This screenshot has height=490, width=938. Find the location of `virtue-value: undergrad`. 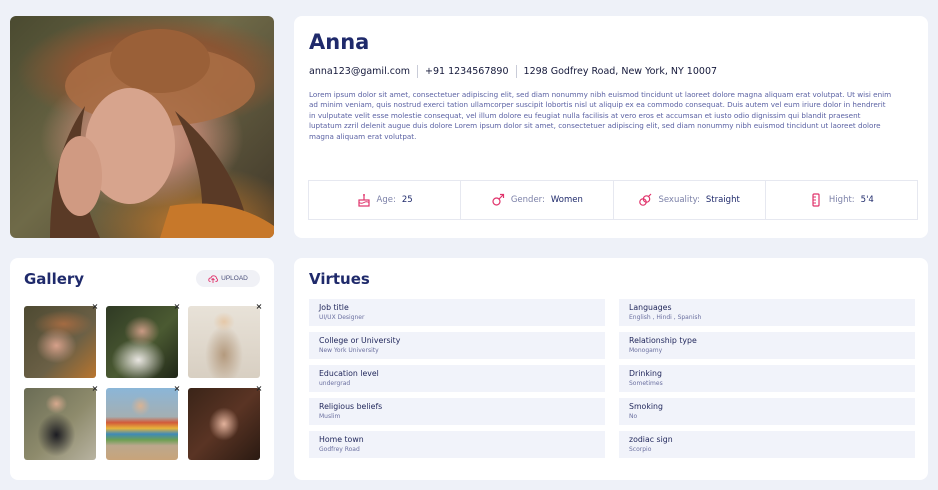

virtue-value: undergrad is located at coordinates (335, 383).